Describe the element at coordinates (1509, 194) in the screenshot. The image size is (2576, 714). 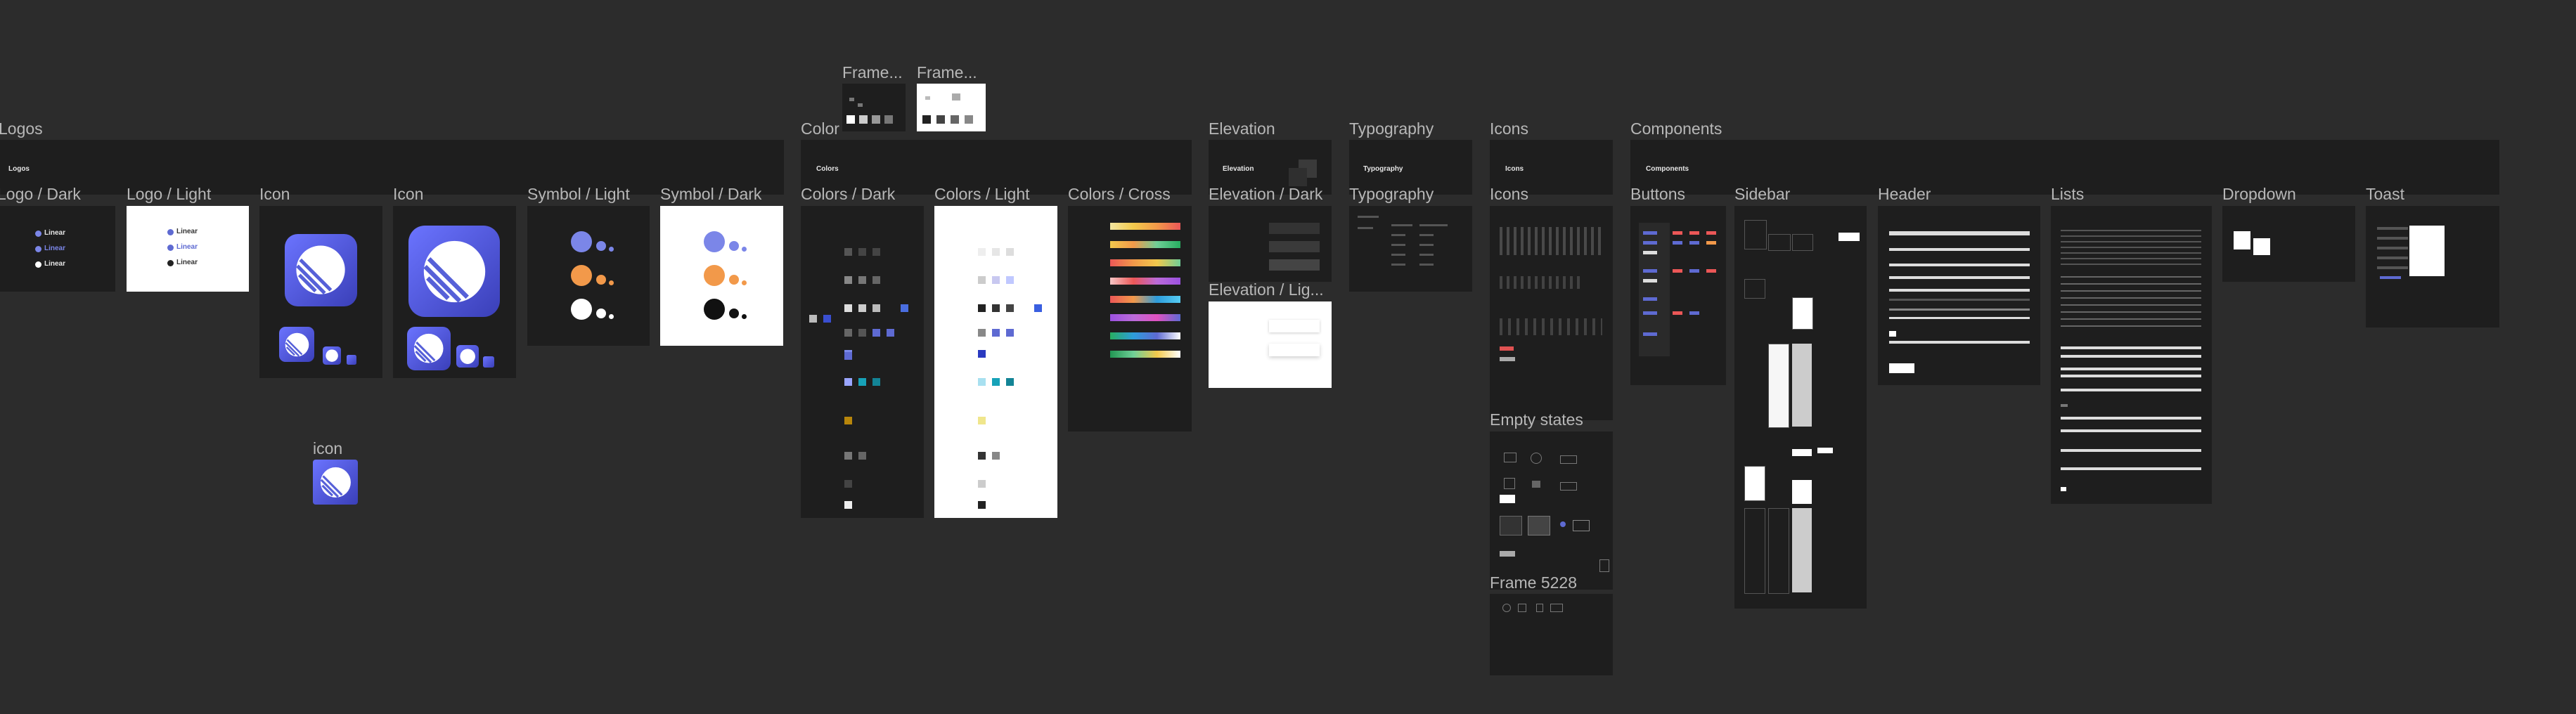
I see `frame-label: Icons` at that location.